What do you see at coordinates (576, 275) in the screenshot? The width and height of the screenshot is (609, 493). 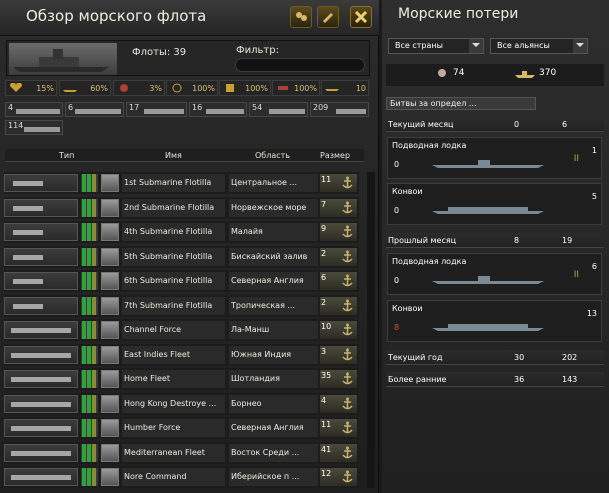 I see `rank-icon: II` at bounding box center [576, 275].